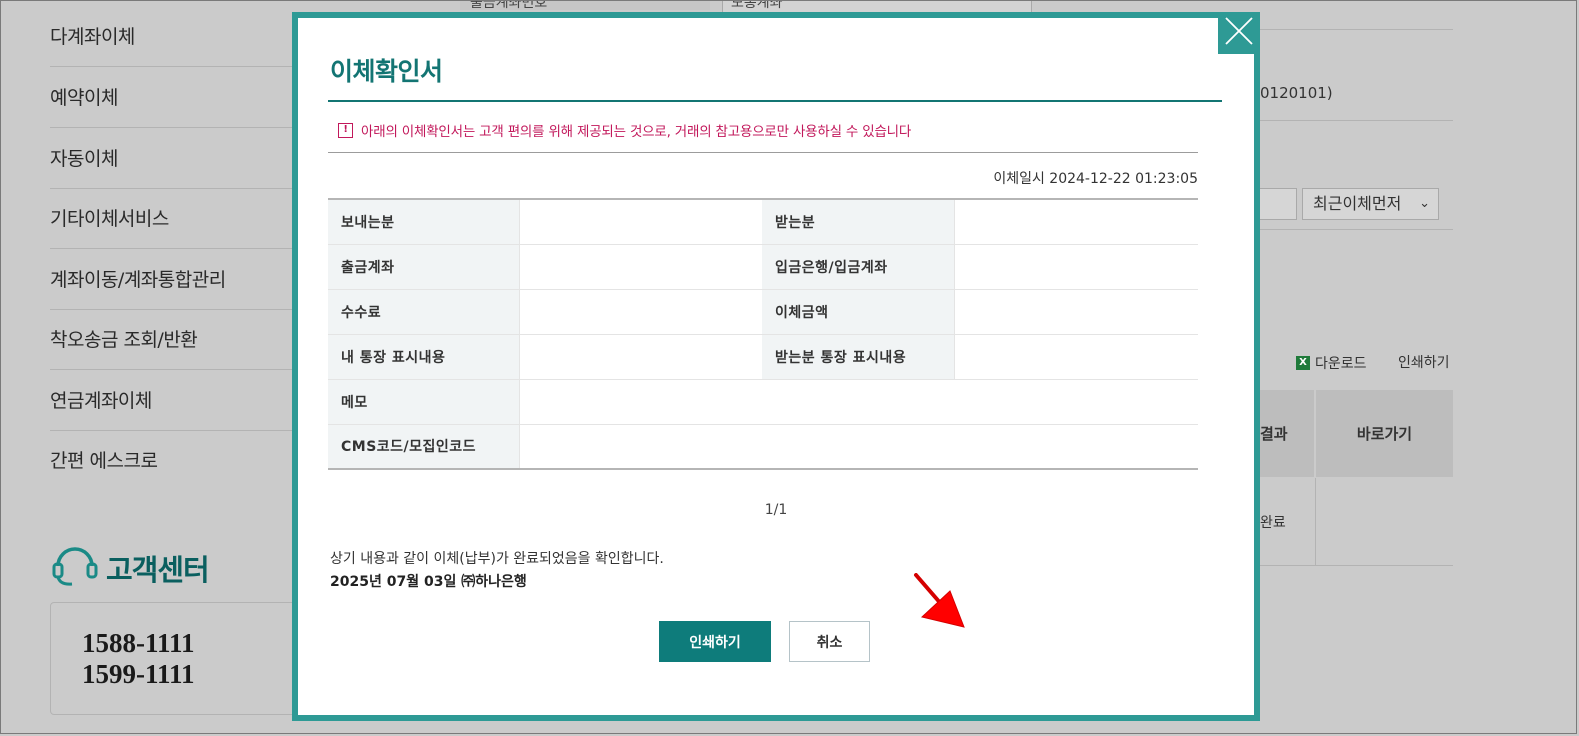 The width and height of the screenshot is (1579, 736). Describe the element at coordinates (428, 582) in the screenshot. I see `confirmation-date-bank: 2025년 07월 03일 ㈜하나은행` at that location.